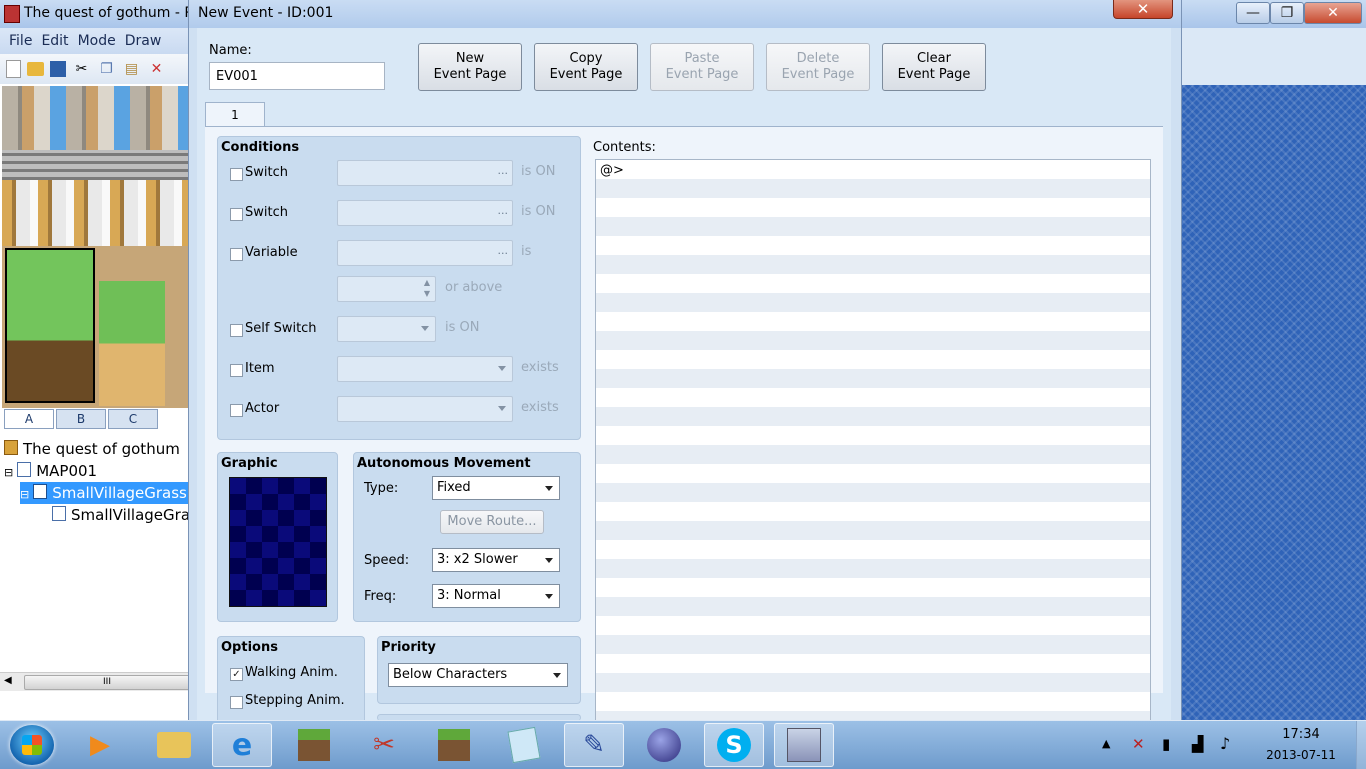 The width and height of the screenshot is (1366, 769). Describe the element at coordinates (444, 463) in the screenshot. I see `autonomous-movement-title: Autonomous Movement` at that location.